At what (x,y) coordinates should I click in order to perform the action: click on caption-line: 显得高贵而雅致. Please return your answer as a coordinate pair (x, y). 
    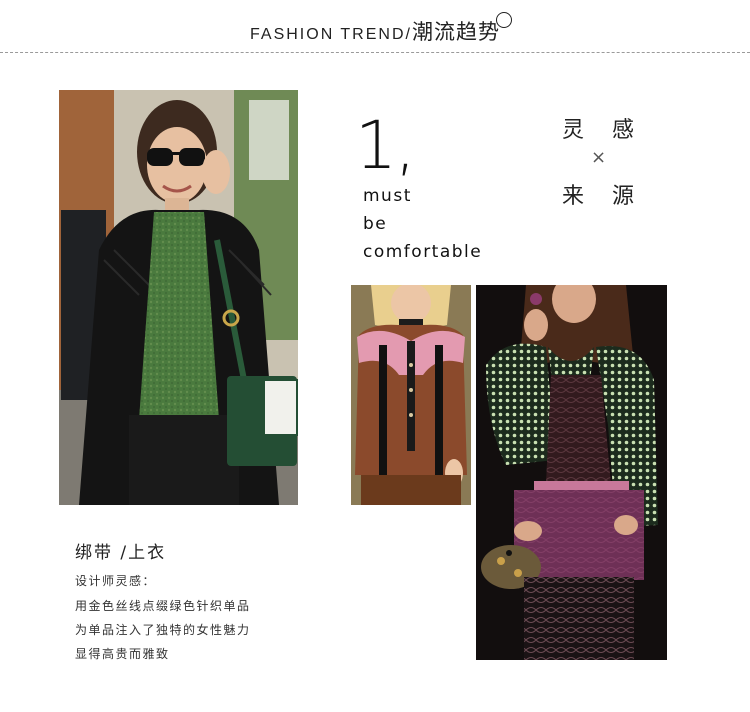
    Looking at the image, I should click on (122, 654).